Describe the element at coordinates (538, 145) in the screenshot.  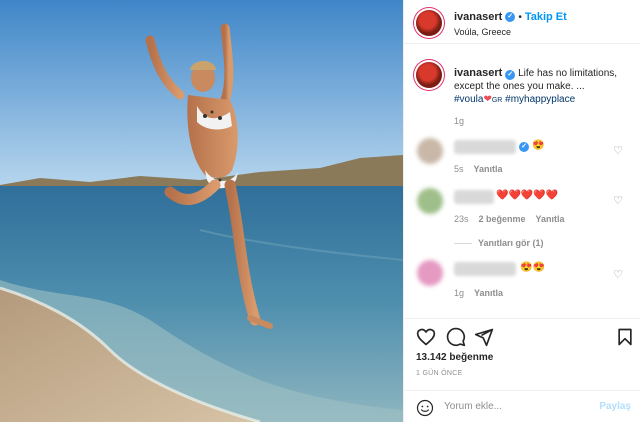
I see `comment-text: 😍` at that location.